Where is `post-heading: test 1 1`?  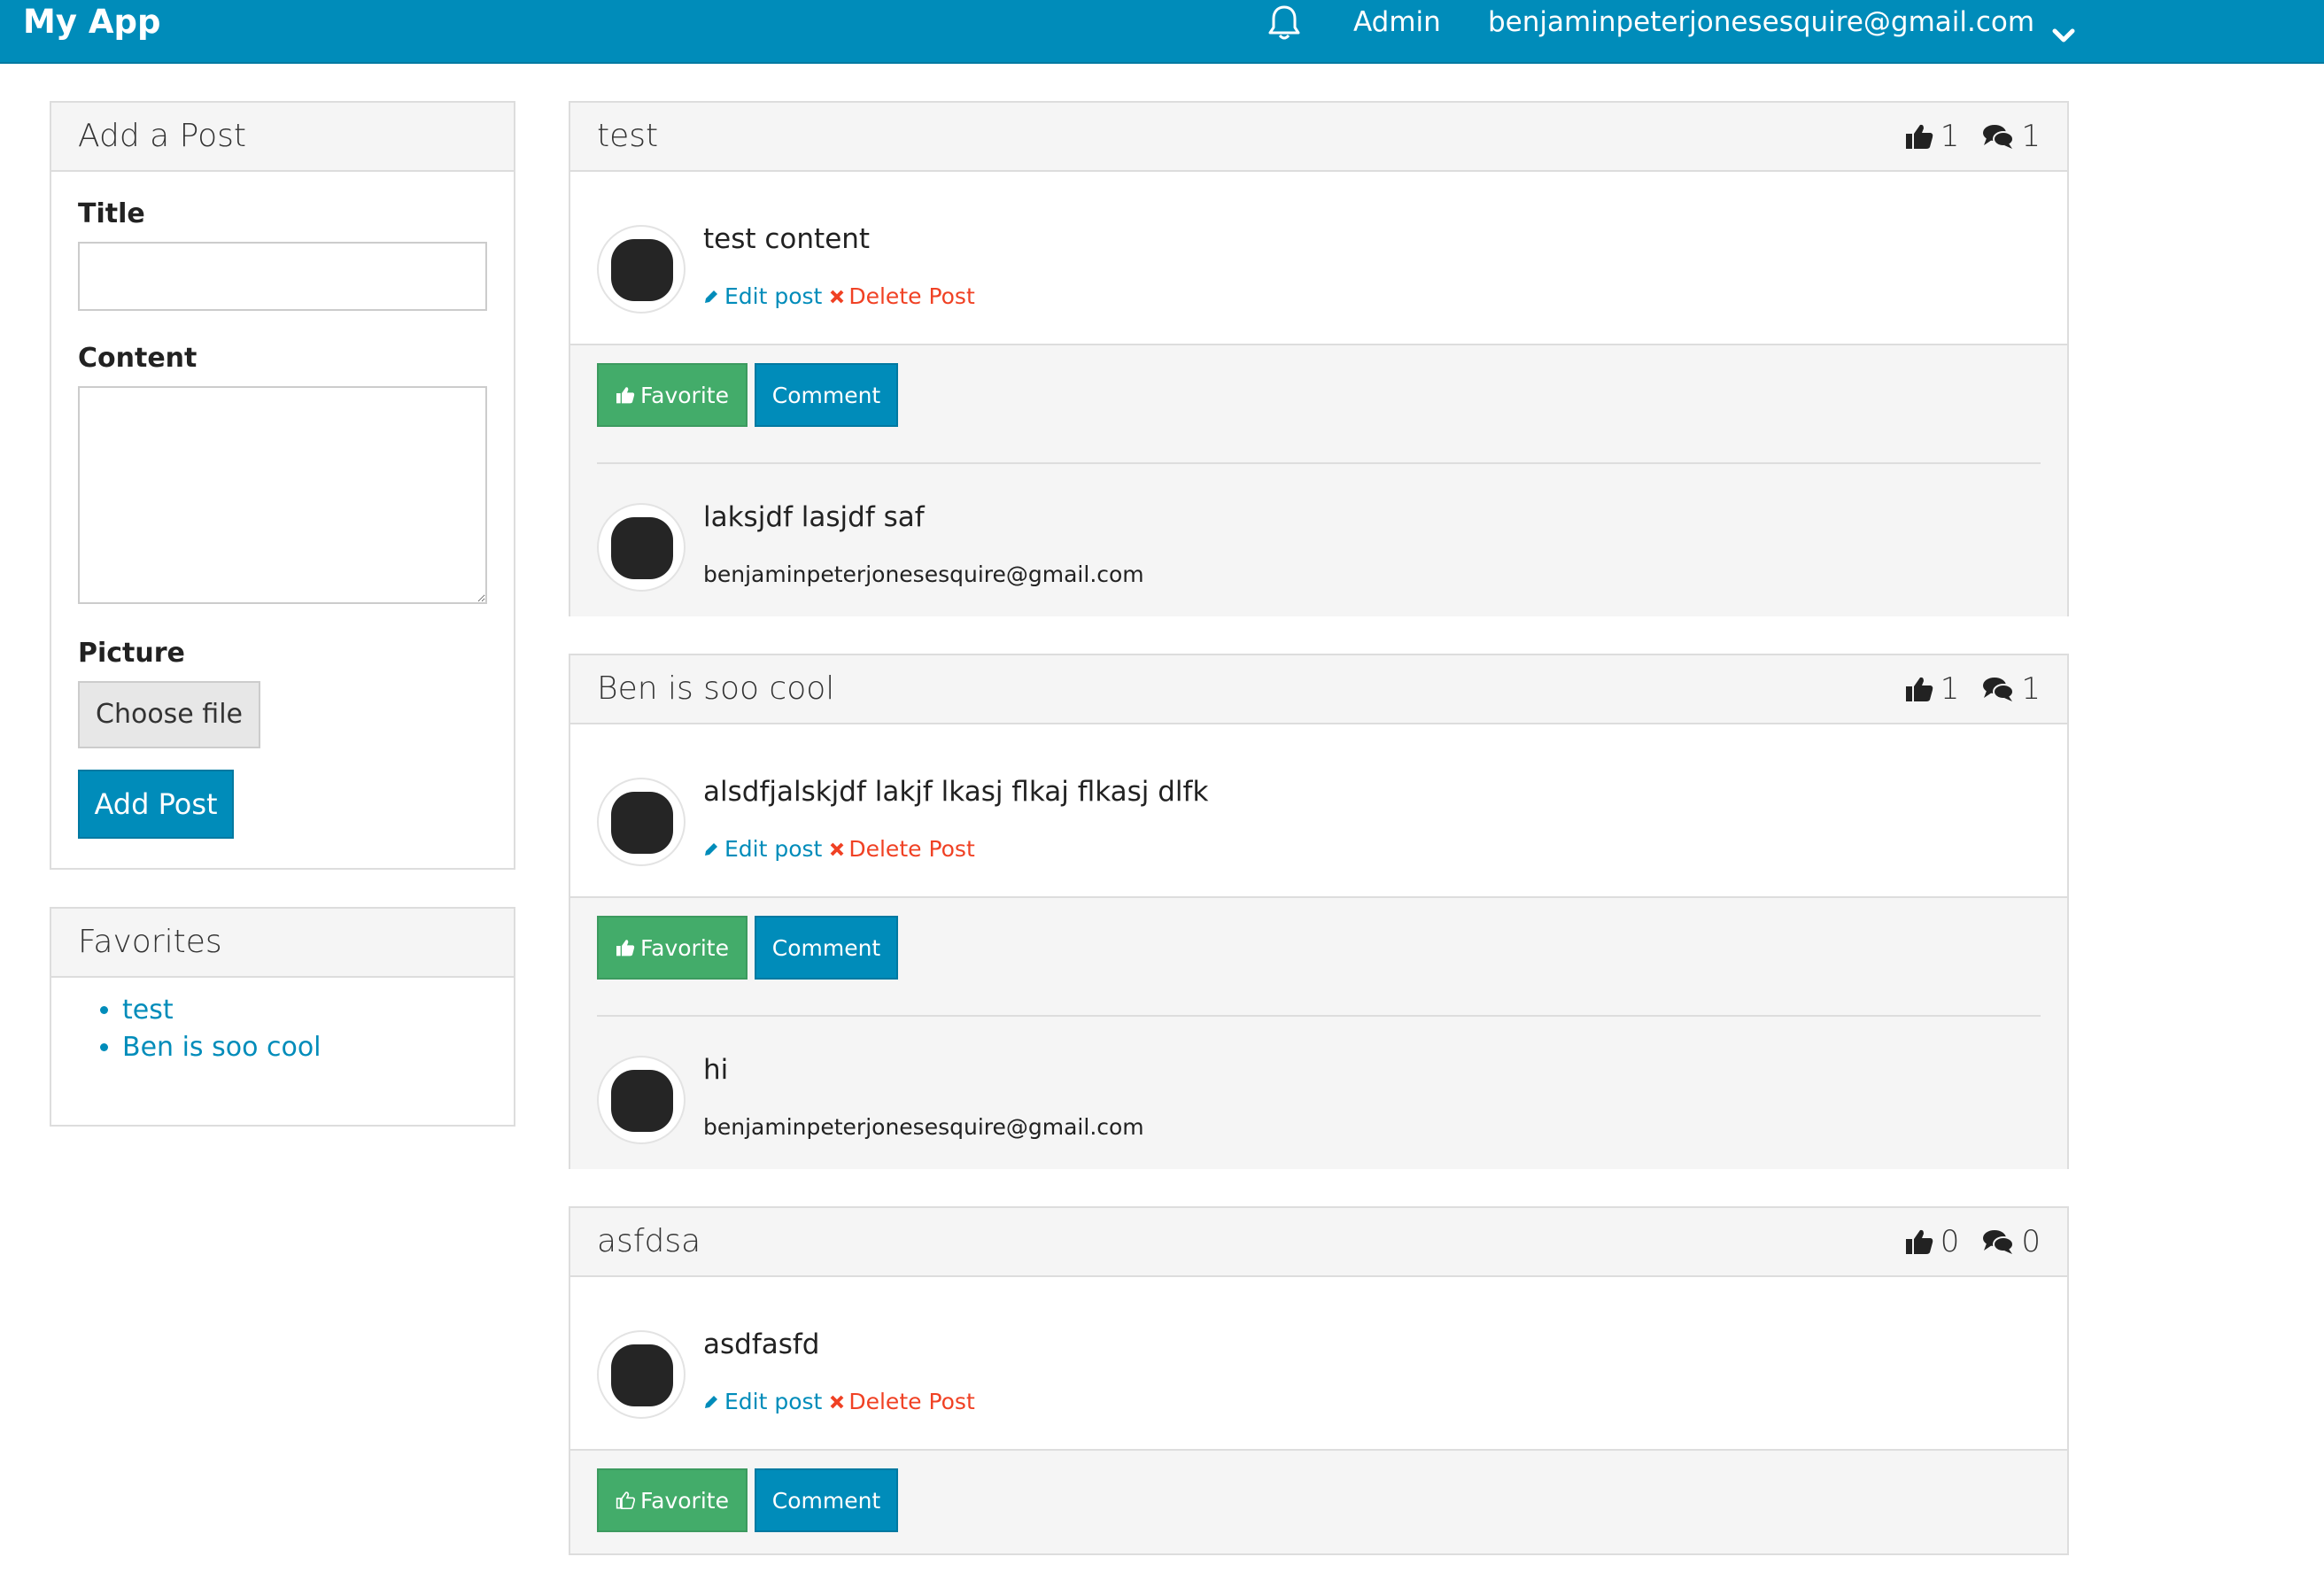
post-heading: test 1 1 is located at coordinates (1318, 137).